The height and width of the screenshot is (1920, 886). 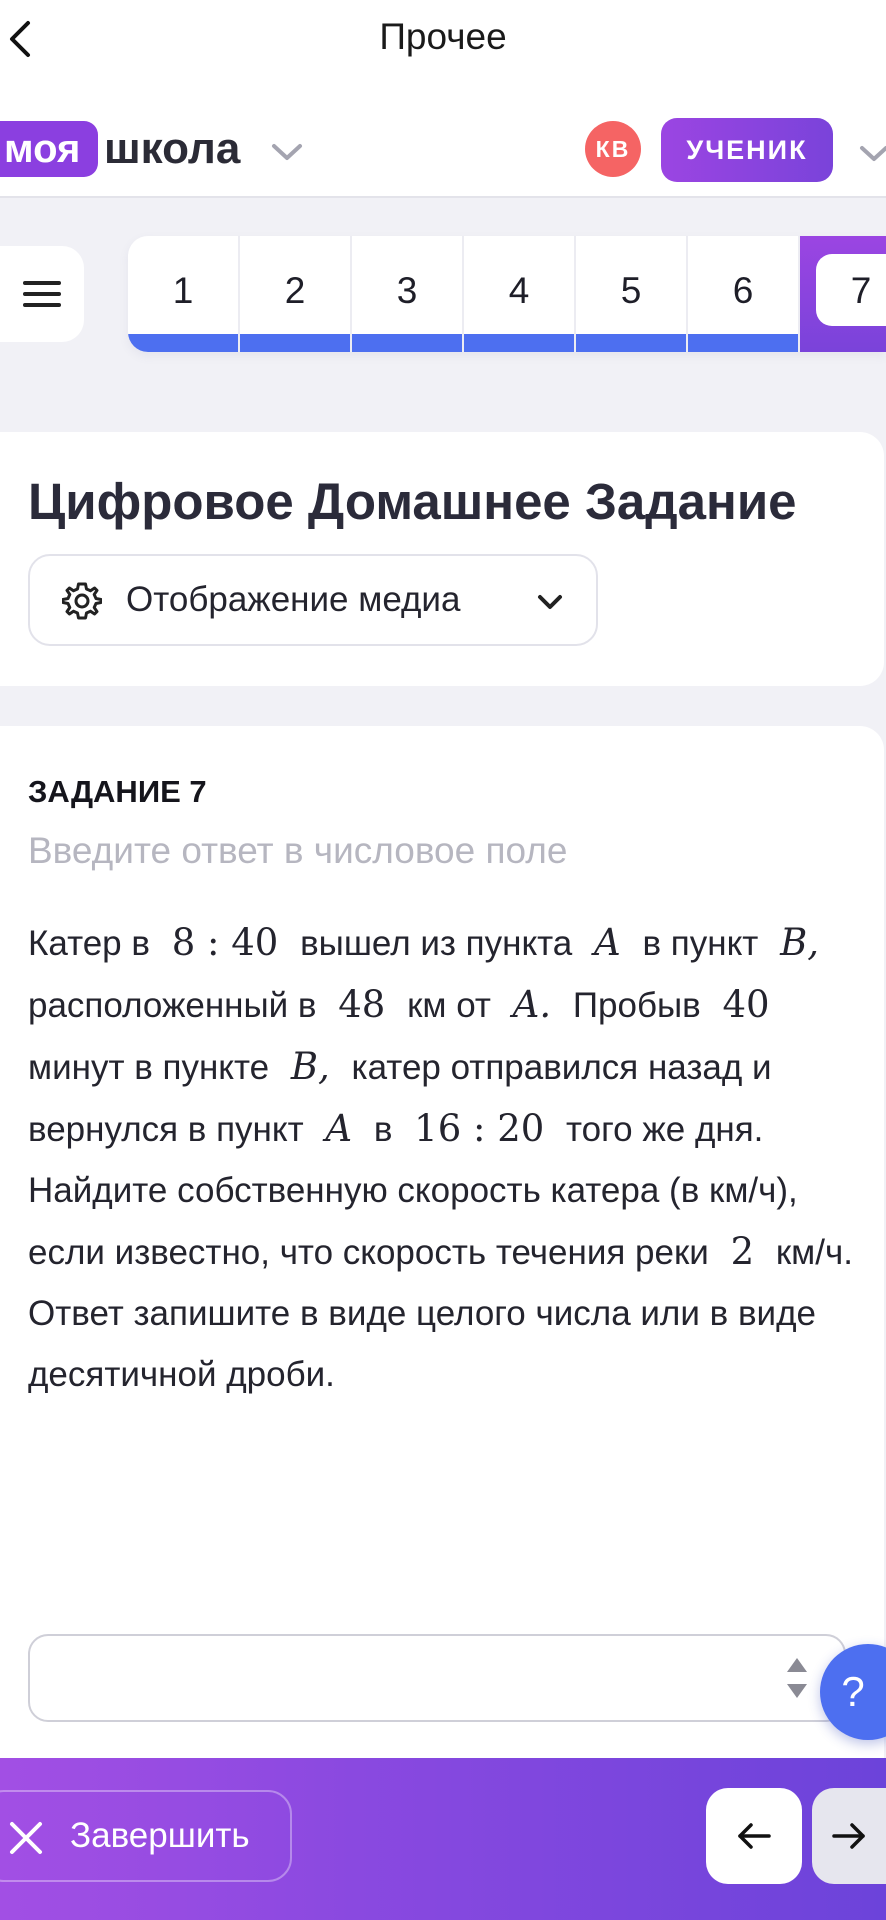 I want to click on close-icon, so click(x=26, y=1838).